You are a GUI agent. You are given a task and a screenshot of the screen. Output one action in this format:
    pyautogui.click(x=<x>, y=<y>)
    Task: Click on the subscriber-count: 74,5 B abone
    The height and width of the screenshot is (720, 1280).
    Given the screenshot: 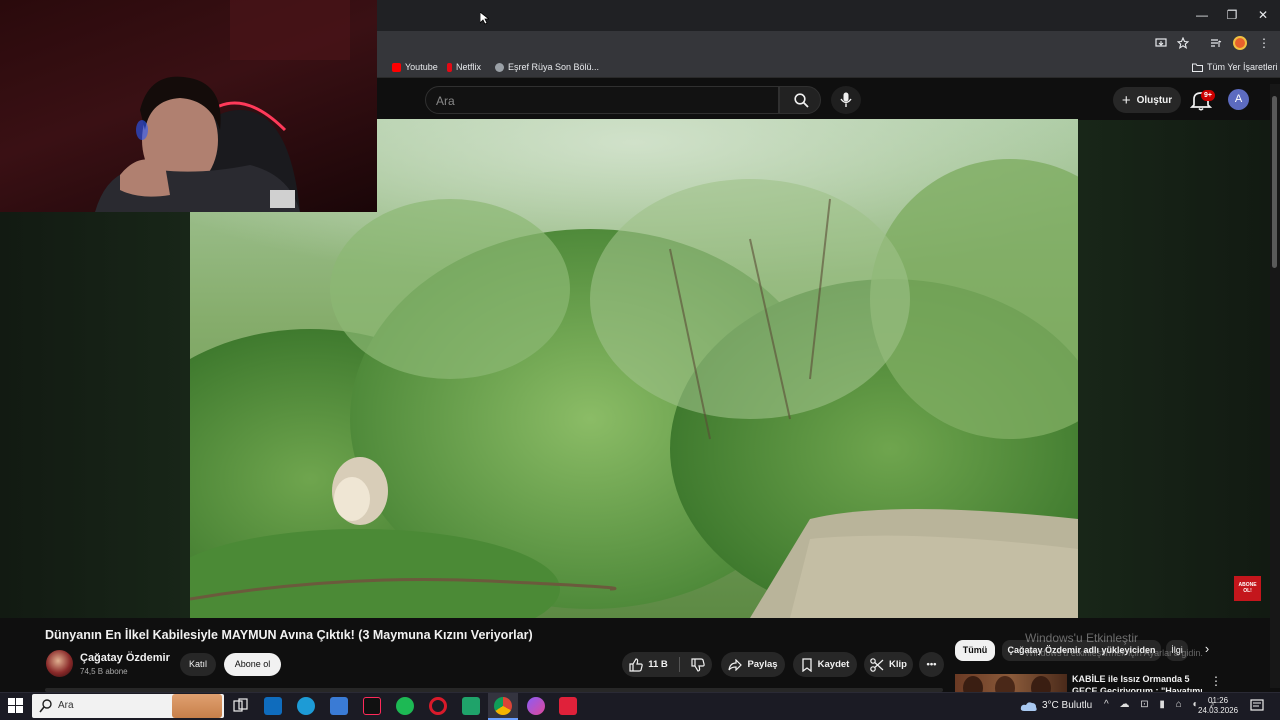 What is the action you would take?
    pyautogui.click(x=104, y=671)
    